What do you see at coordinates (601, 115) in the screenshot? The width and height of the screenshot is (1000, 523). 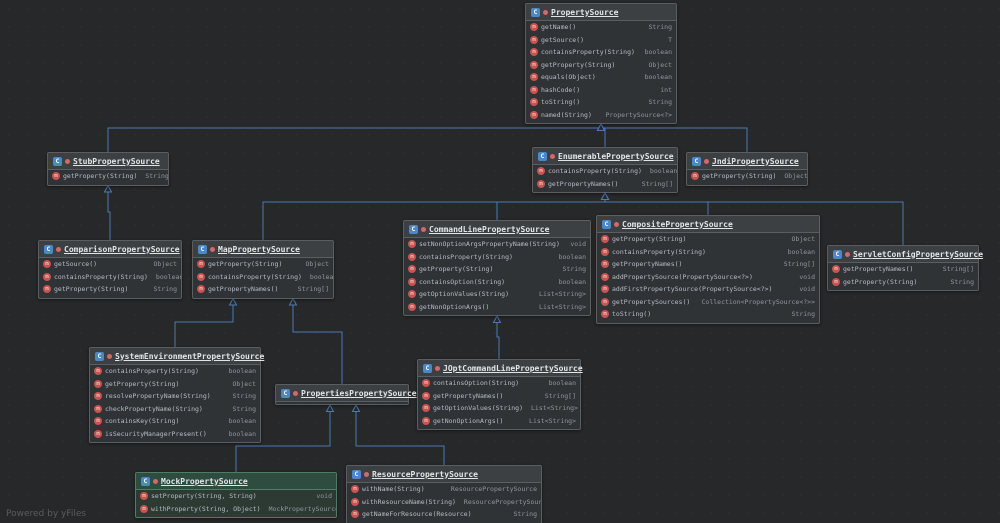 I see `method-row: m named(String) PropertySource<?>` at bounding box center [601, 115].